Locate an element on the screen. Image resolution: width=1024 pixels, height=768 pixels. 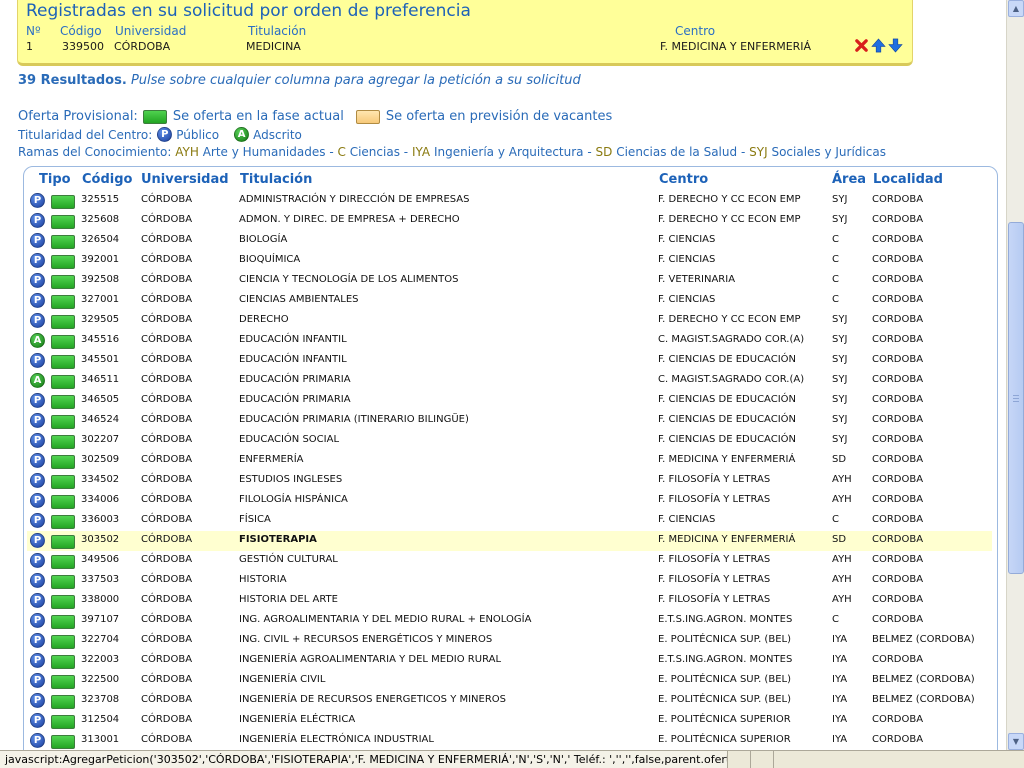
scrollbar-thumb is located at coordinates (1016, 398).